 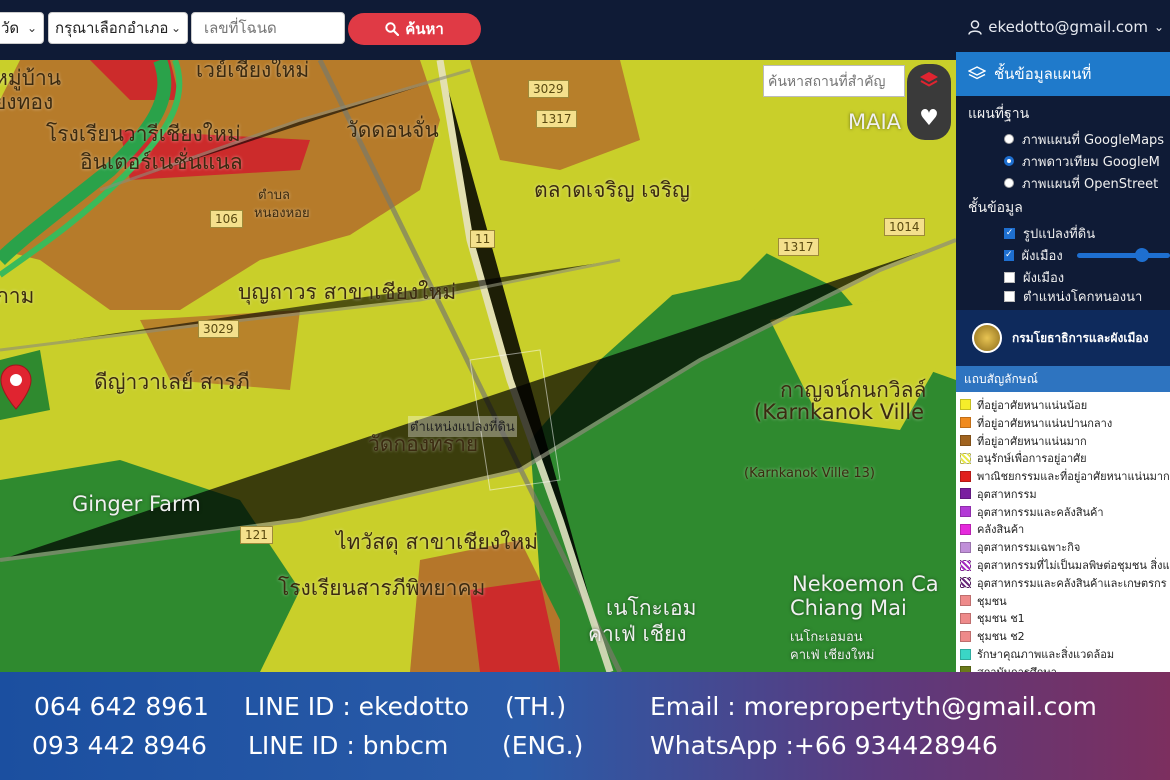 I want to click on heart-icon: ♥, so click(x=929, y=118).